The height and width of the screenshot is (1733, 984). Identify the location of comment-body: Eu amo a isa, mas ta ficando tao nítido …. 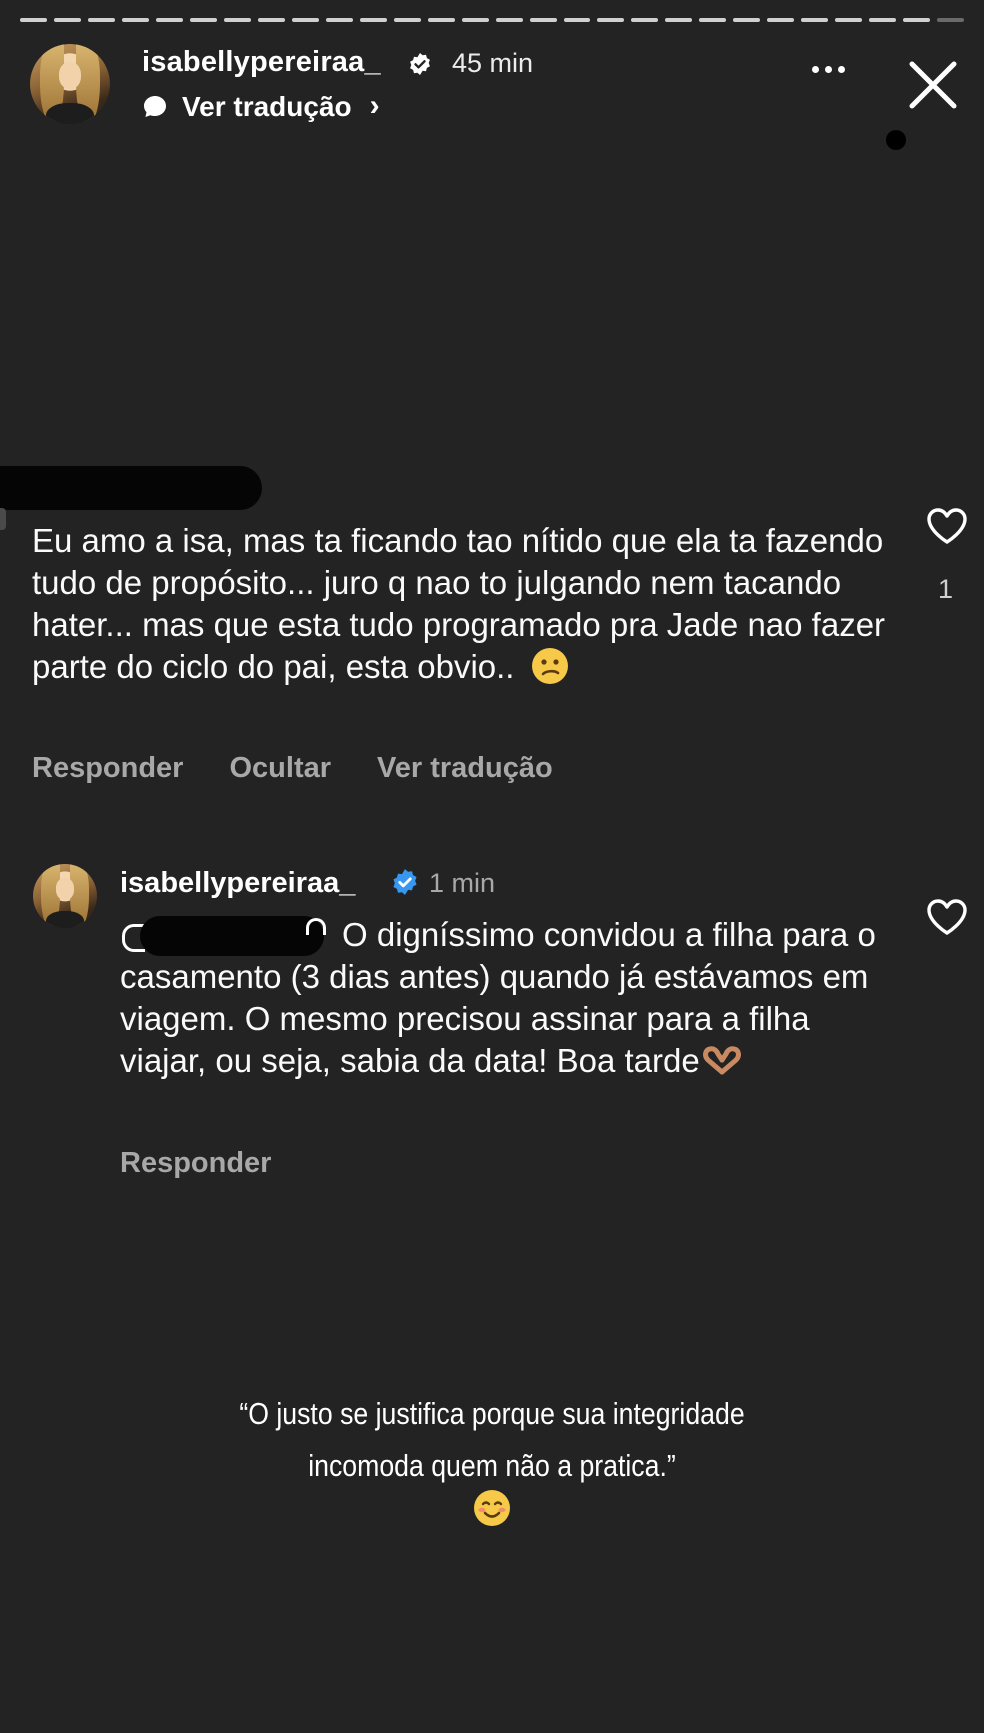
(459, 603).